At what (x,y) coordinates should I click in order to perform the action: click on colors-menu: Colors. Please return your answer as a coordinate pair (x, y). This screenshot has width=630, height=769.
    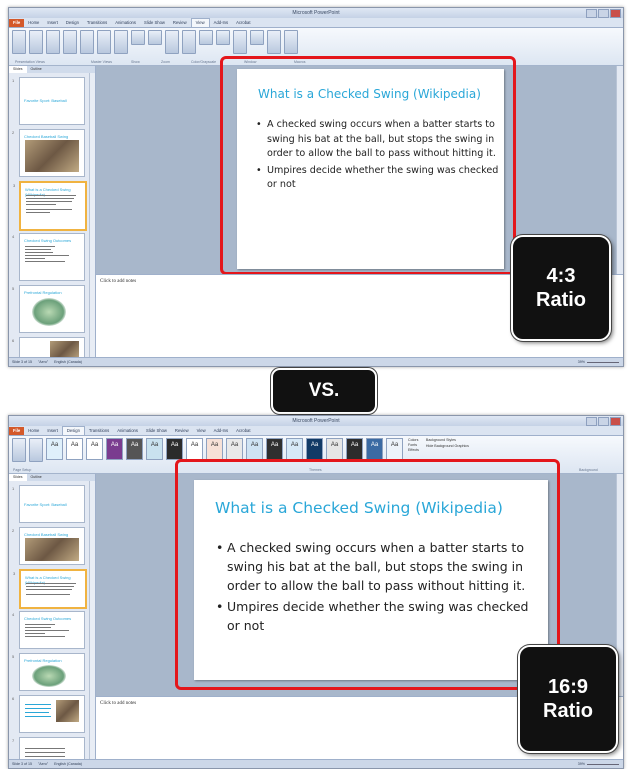
    Looking at the image, I should click on (413, 440).